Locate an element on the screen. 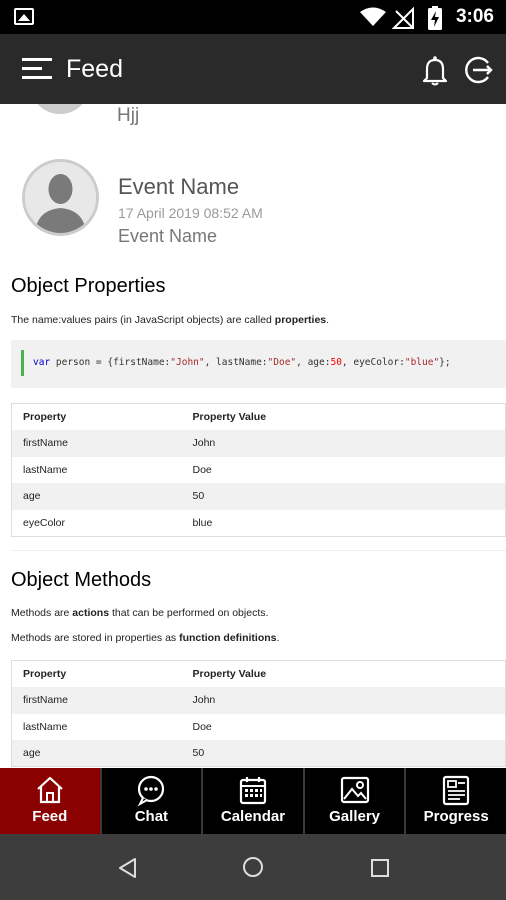  table-cell: eyeColor is located at coordinates (44, 522).